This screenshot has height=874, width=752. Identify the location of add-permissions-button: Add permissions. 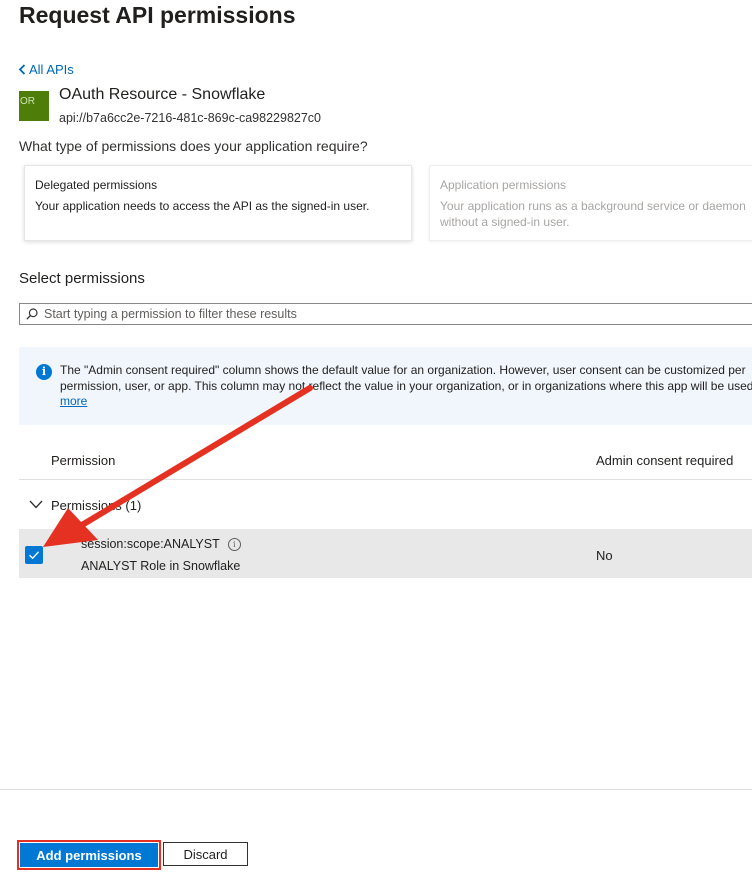
(89, 855).